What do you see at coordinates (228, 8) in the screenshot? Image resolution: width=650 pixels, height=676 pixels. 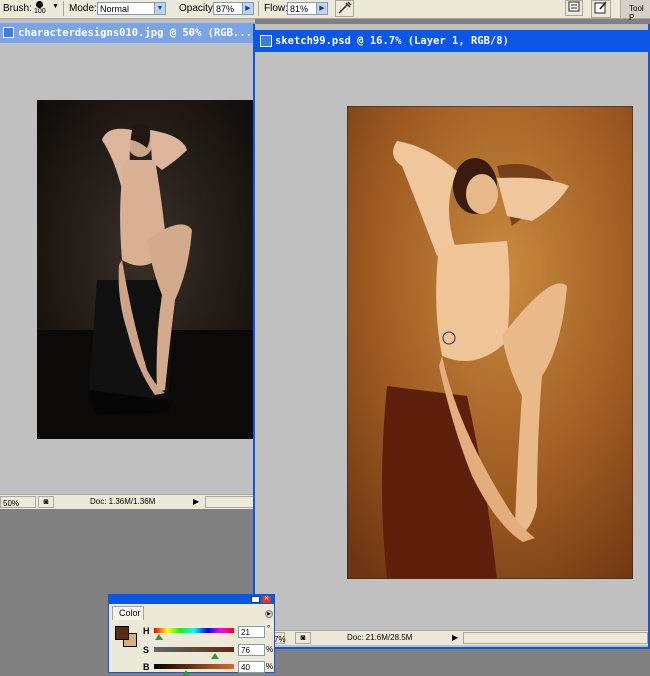 I see `opacity-field: 87%` at bounding box center [228, 8].